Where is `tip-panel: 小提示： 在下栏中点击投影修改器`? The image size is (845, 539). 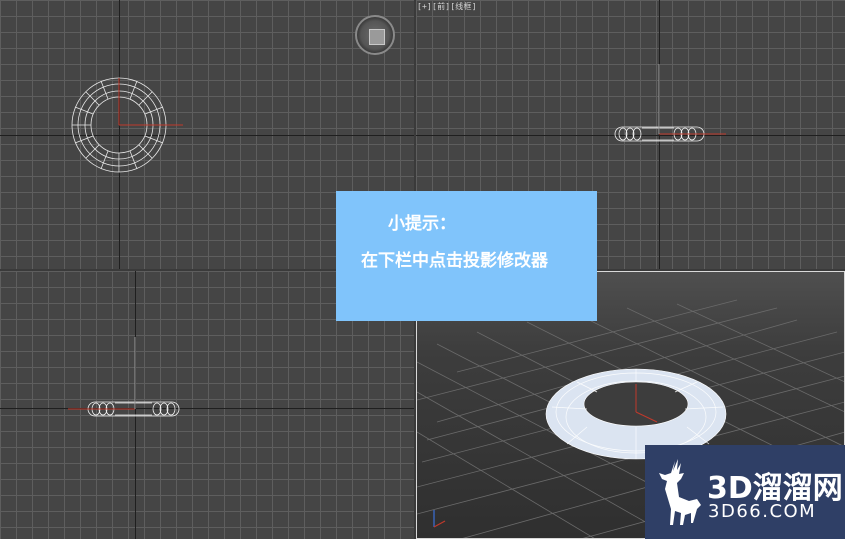
tip-panel: 小提示： 在下栏中点击投影修改器 is located at coordinates (466, 256).